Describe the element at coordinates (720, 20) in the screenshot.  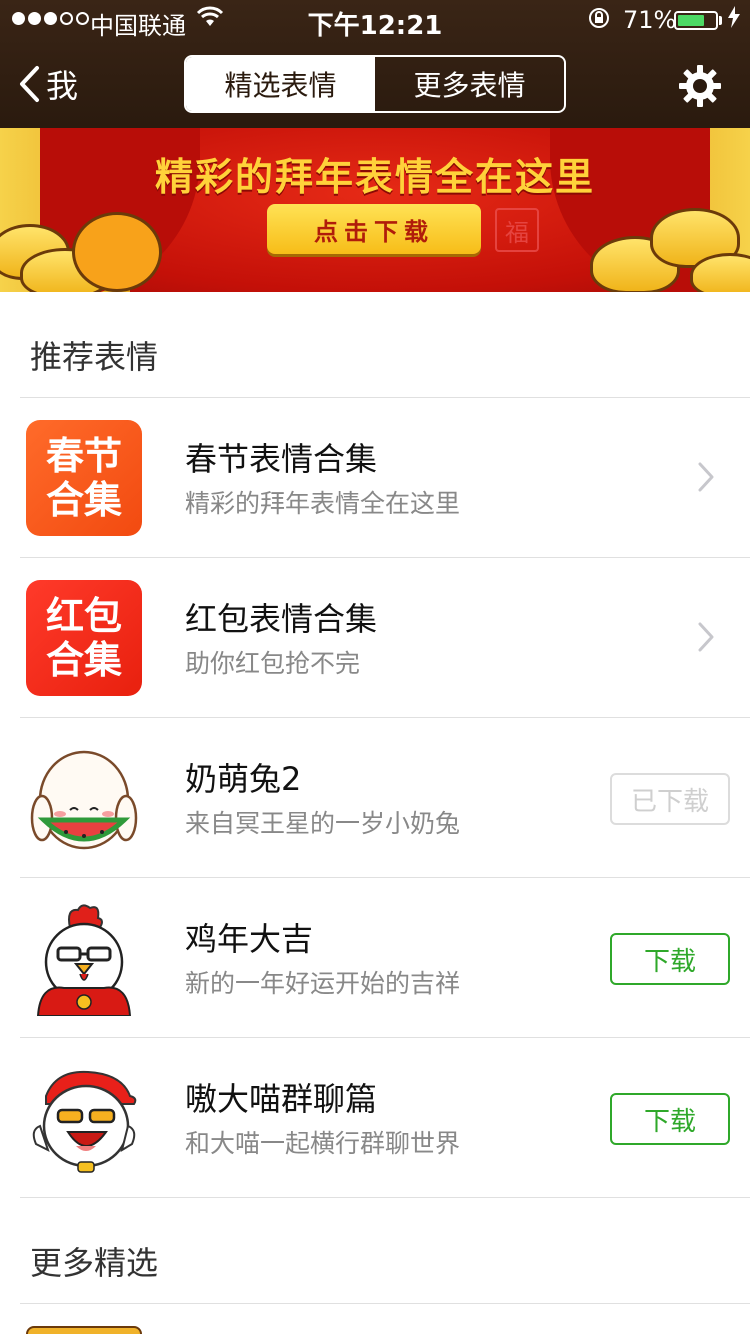
I see `battery-tip` at that location.